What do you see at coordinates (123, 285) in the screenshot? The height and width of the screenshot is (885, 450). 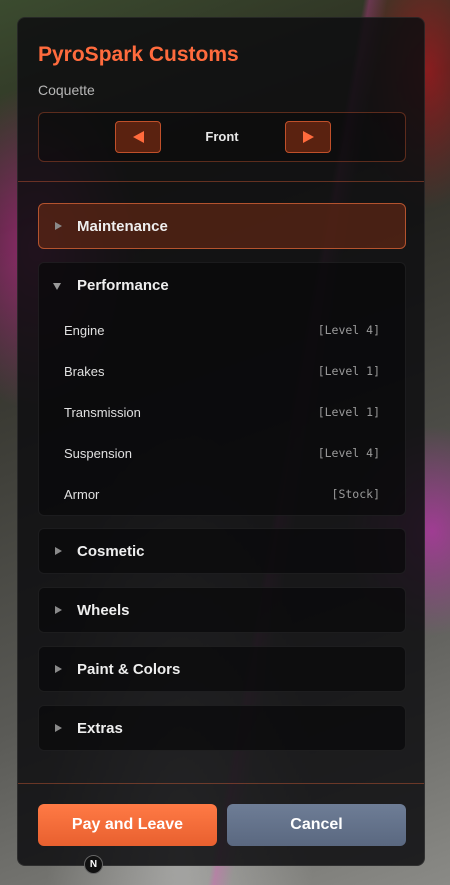 I see `section-label: Performance` at bounding box center [123, 285].